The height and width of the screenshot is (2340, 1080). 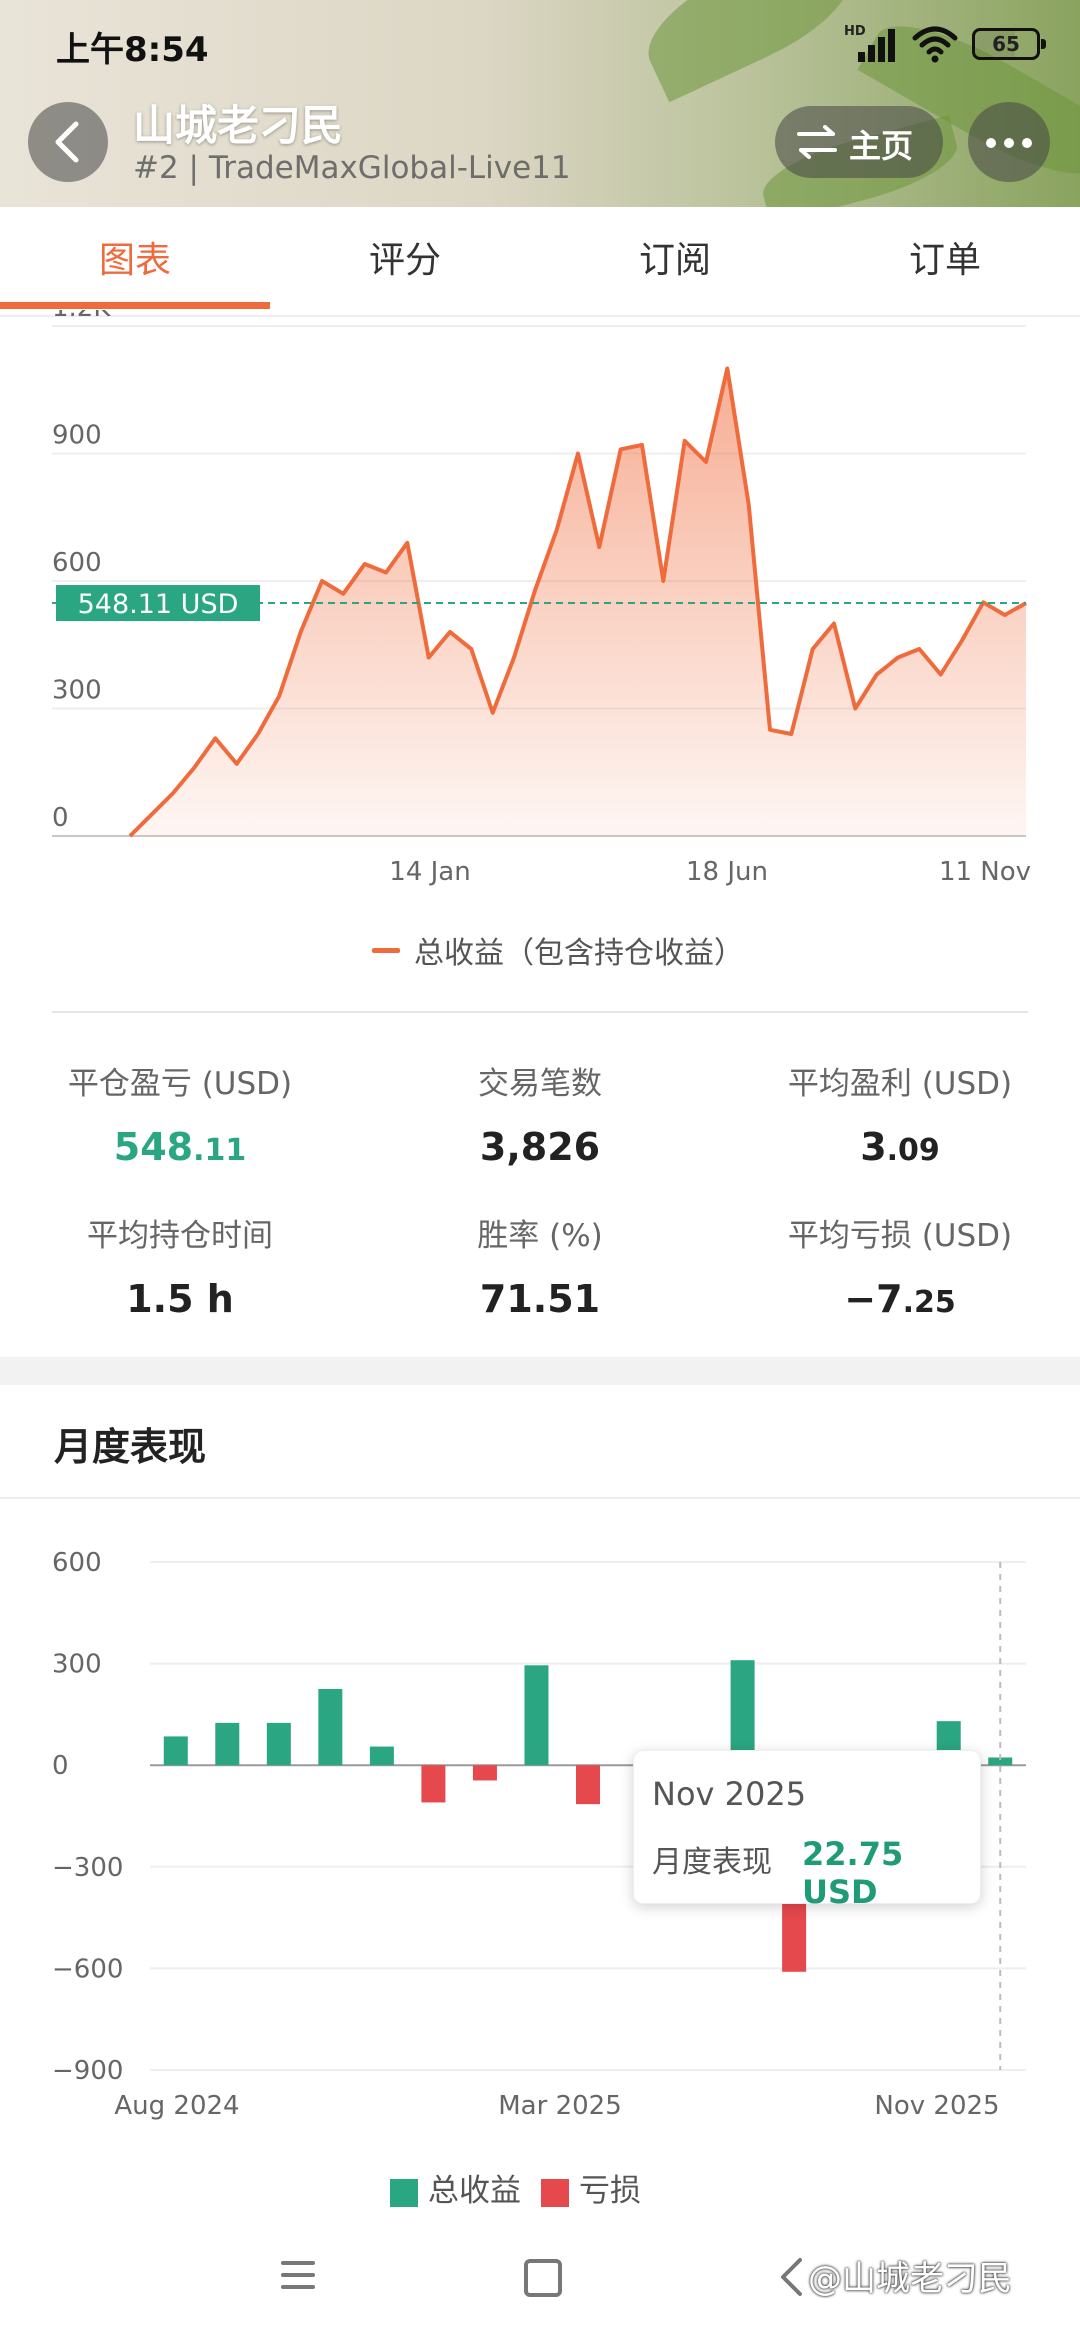 I want to click on more-button, so click(x=1009, y=142).